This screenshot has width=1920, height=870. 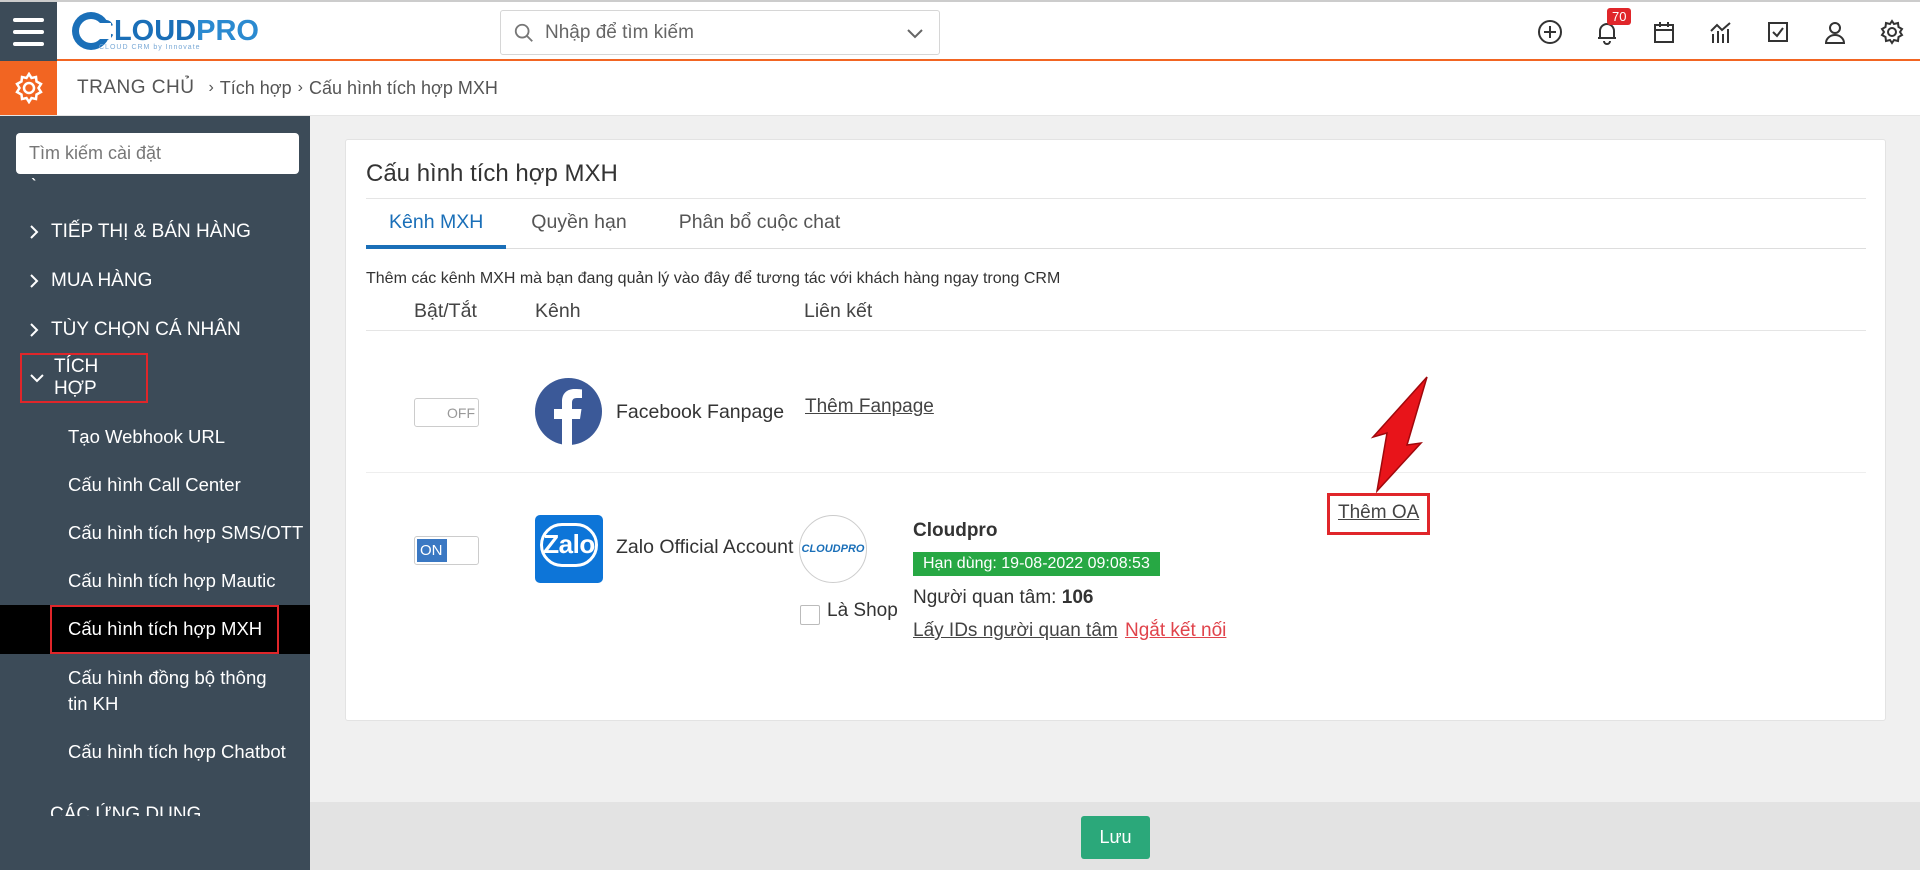 I want to click on global-search, so click(x=720, y=32).